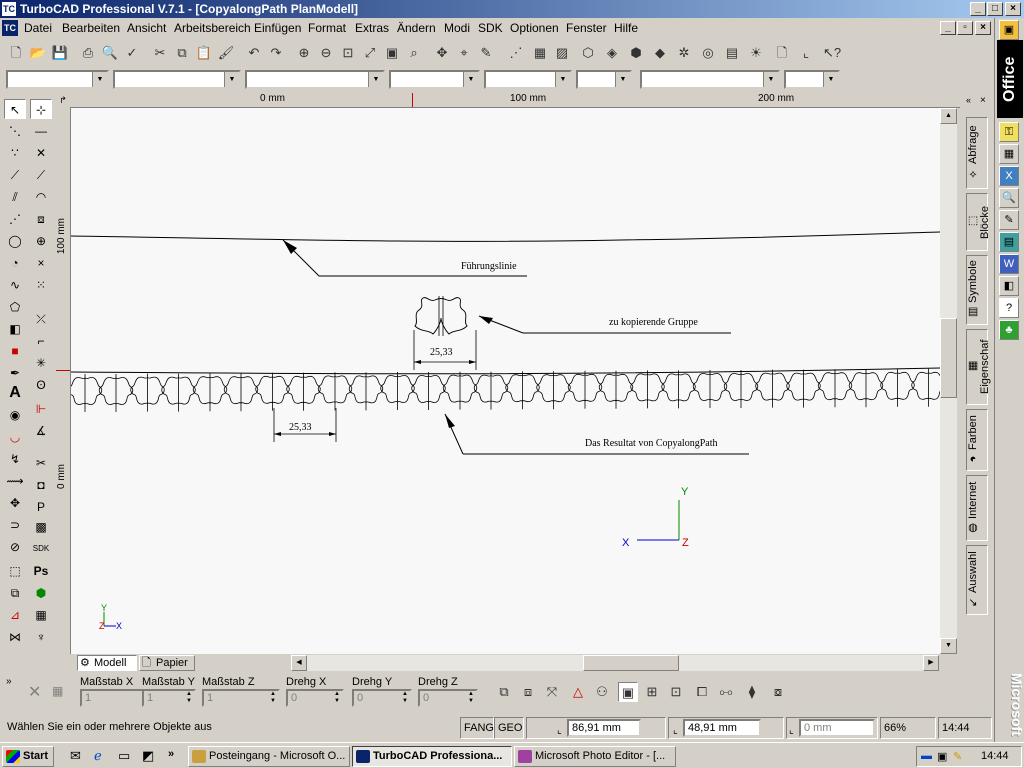 This screenshot has height=768, width=1024. Describe the element at coordinates (15, 351) in the screenshot. I see `colored-shape-icon: ■` at that location.